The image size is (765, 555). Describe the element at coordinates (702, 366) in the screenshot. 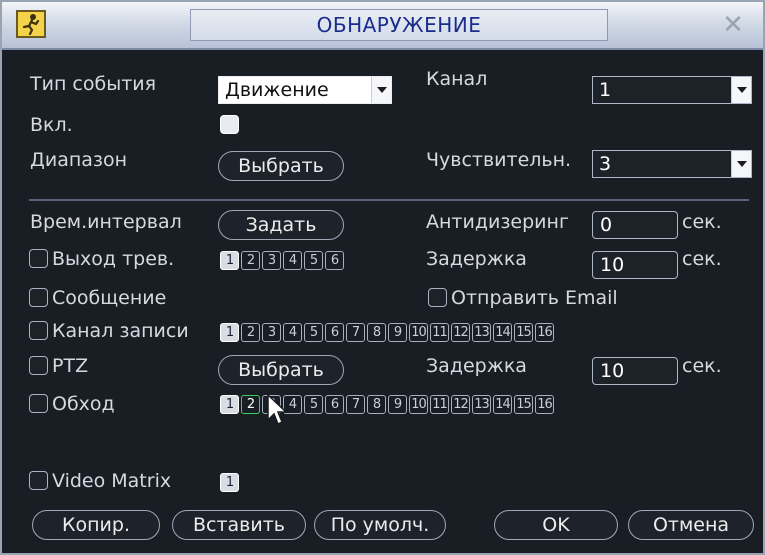

I see `delay2-unit: сек.` at that location.